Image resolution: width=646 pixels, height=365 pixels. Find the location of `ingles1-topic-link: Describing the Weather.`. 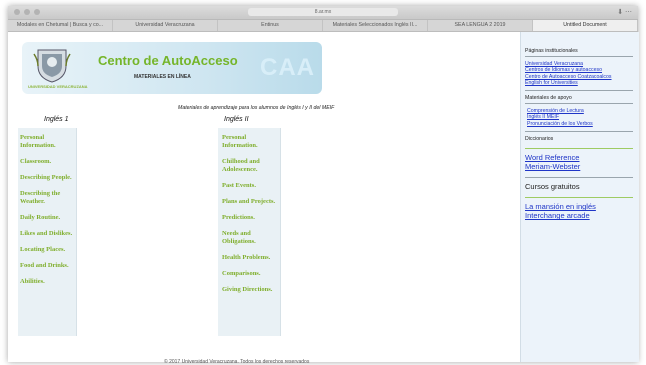

ingles1-topic-link: Describing the Weather. is located at coordinates (48, 198).